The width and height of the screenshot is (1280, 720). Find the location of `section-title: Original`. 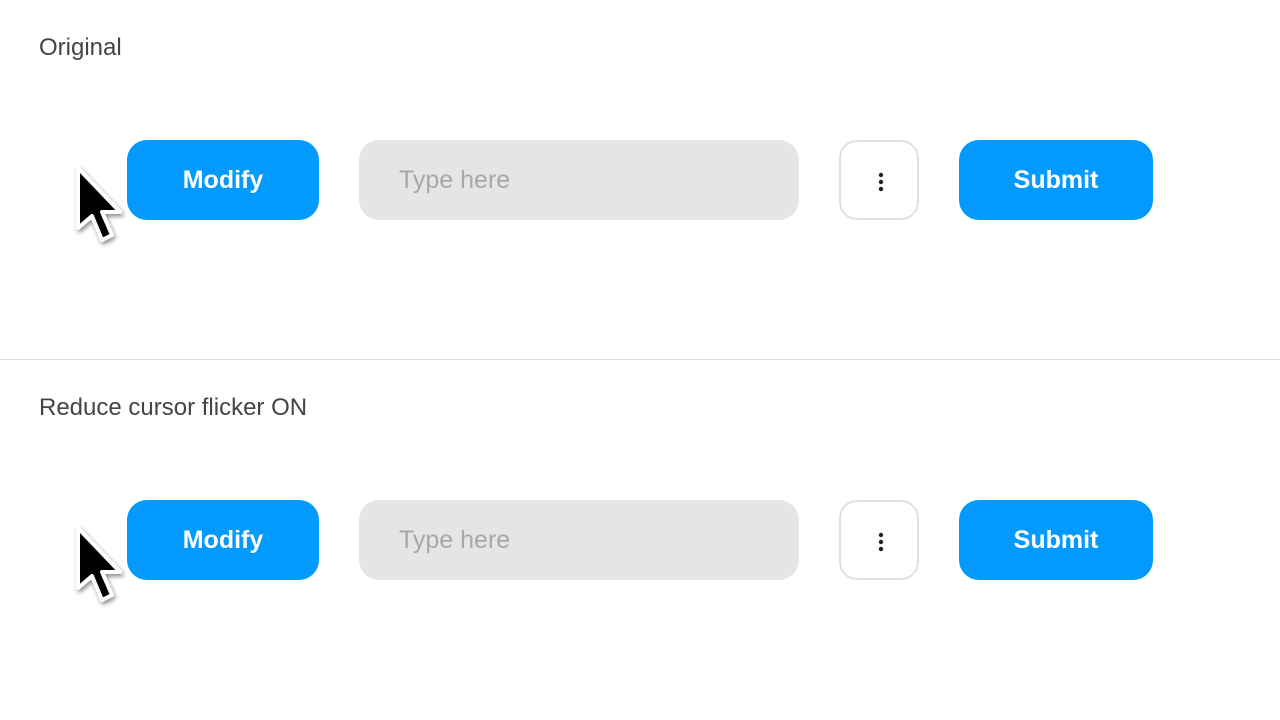

section-title: Original is located at coordinates (80, 47).